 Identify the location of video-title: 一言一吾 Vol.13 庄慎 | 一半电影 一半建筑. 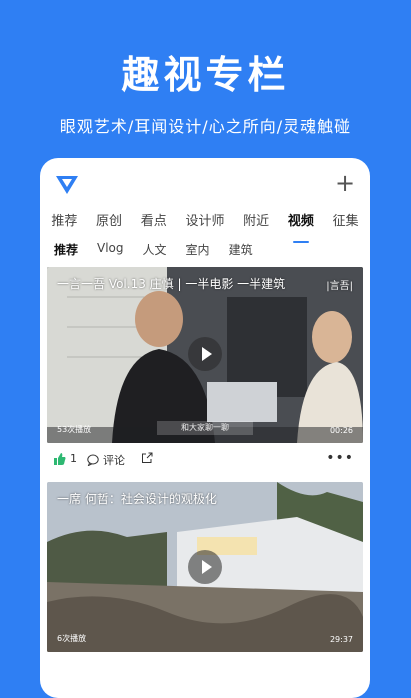
(171, 284).